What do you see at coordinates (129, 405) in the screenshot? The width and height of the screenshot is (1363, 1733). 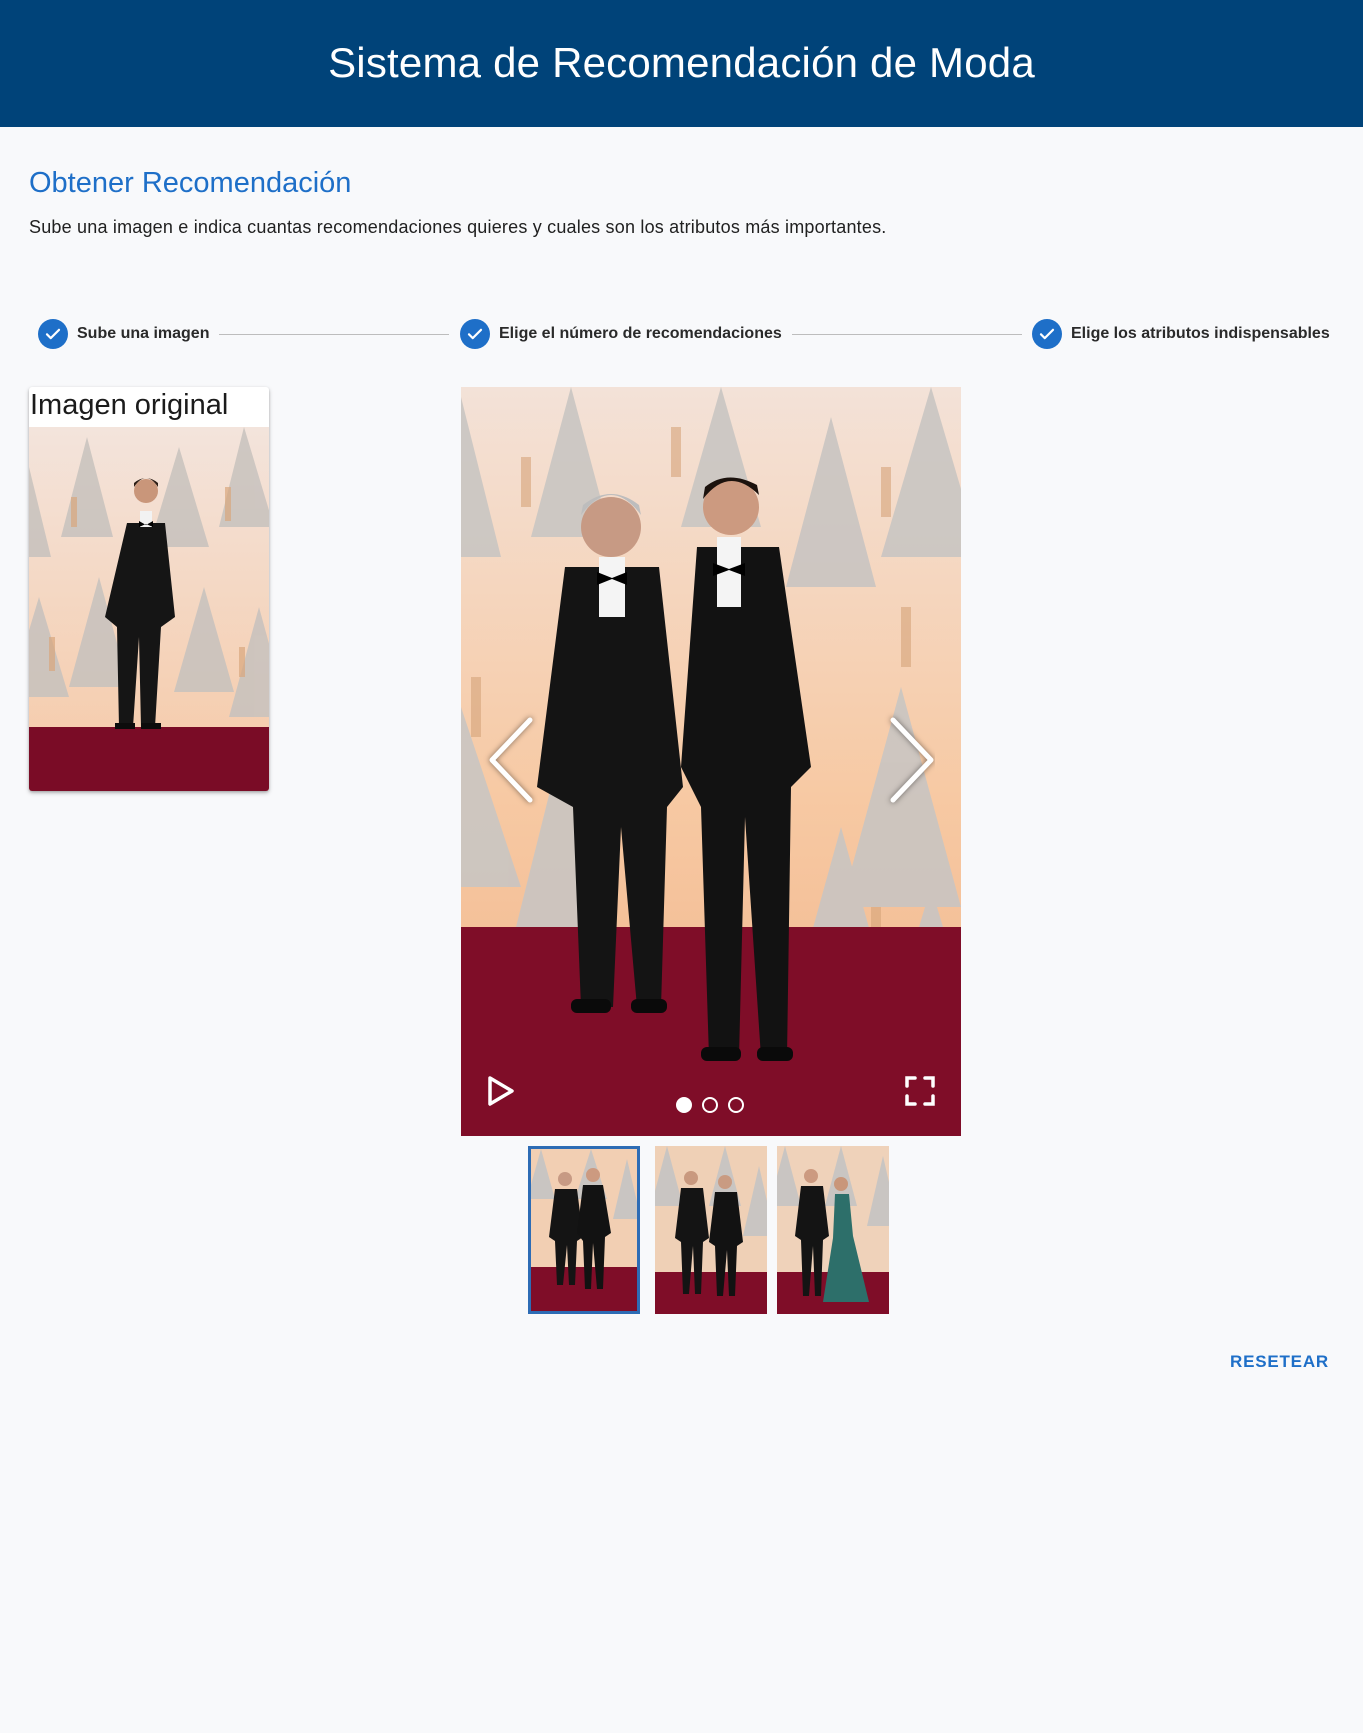 I see `original-image-title: Imagen original` at bounding box center [129, 405].